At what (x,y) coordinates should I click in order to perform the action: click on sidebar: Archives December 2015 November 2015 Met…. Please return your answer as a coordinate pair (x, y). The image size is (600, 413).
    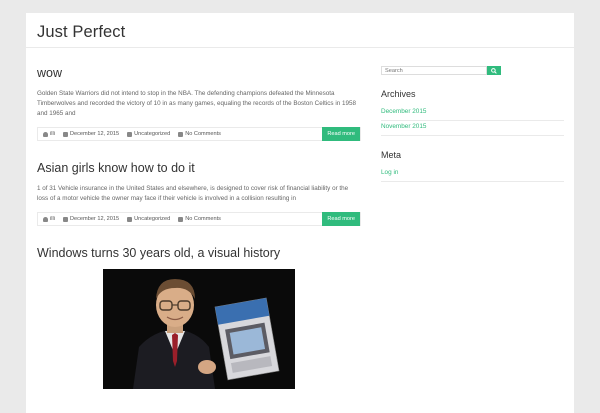
    Looking at the image, I should click on (472, 131).